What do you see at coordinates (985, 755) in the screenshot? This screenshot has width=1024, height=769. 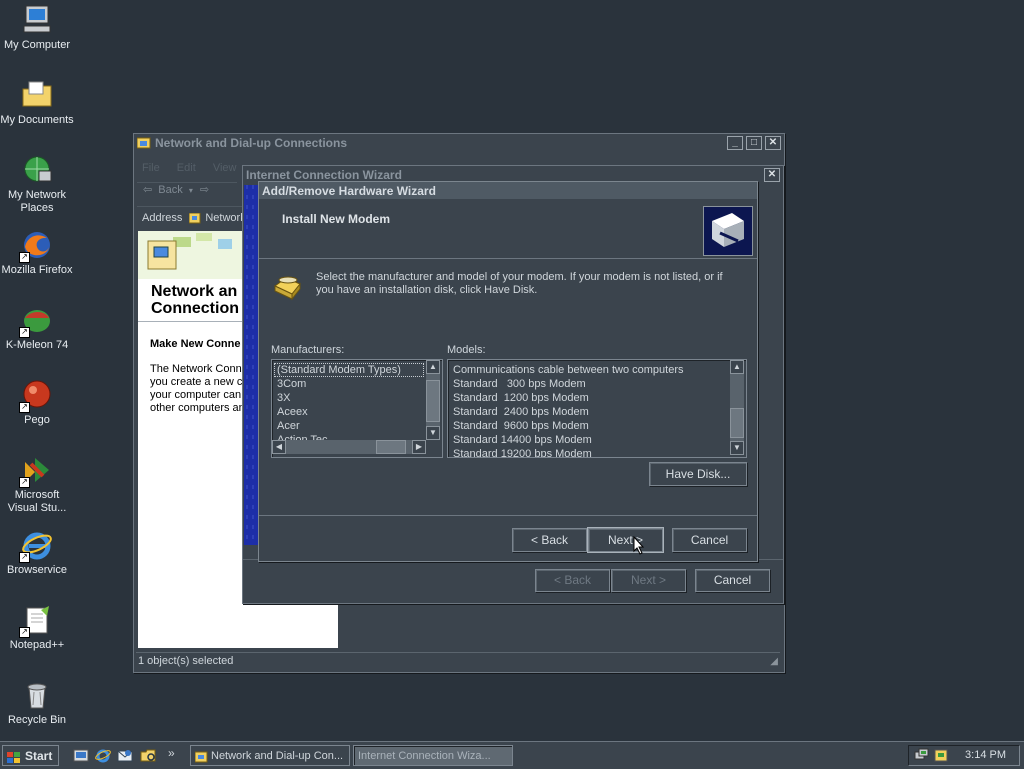 I see `clock: 3:14 PM` at bounding box center [985, 755].